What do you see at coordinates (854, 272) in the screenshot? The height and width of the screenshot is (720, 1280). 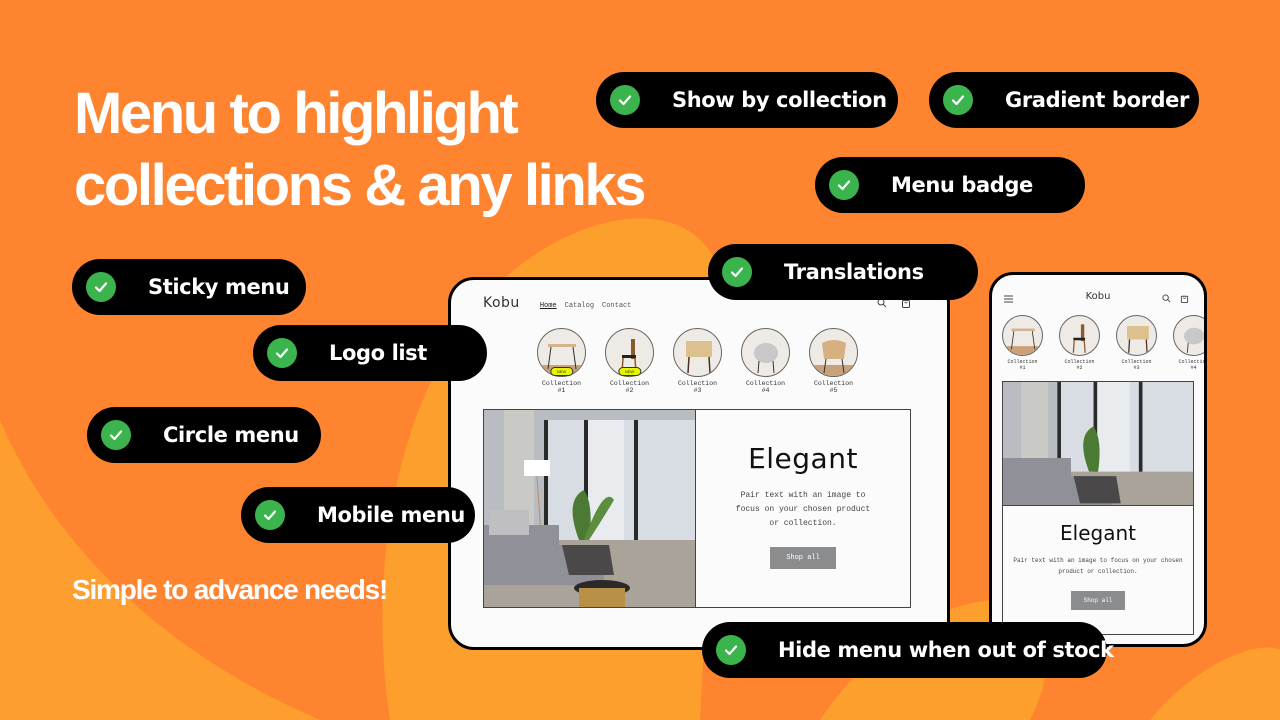 I see `feature-label: Translations` at bounding box center [854, 272].